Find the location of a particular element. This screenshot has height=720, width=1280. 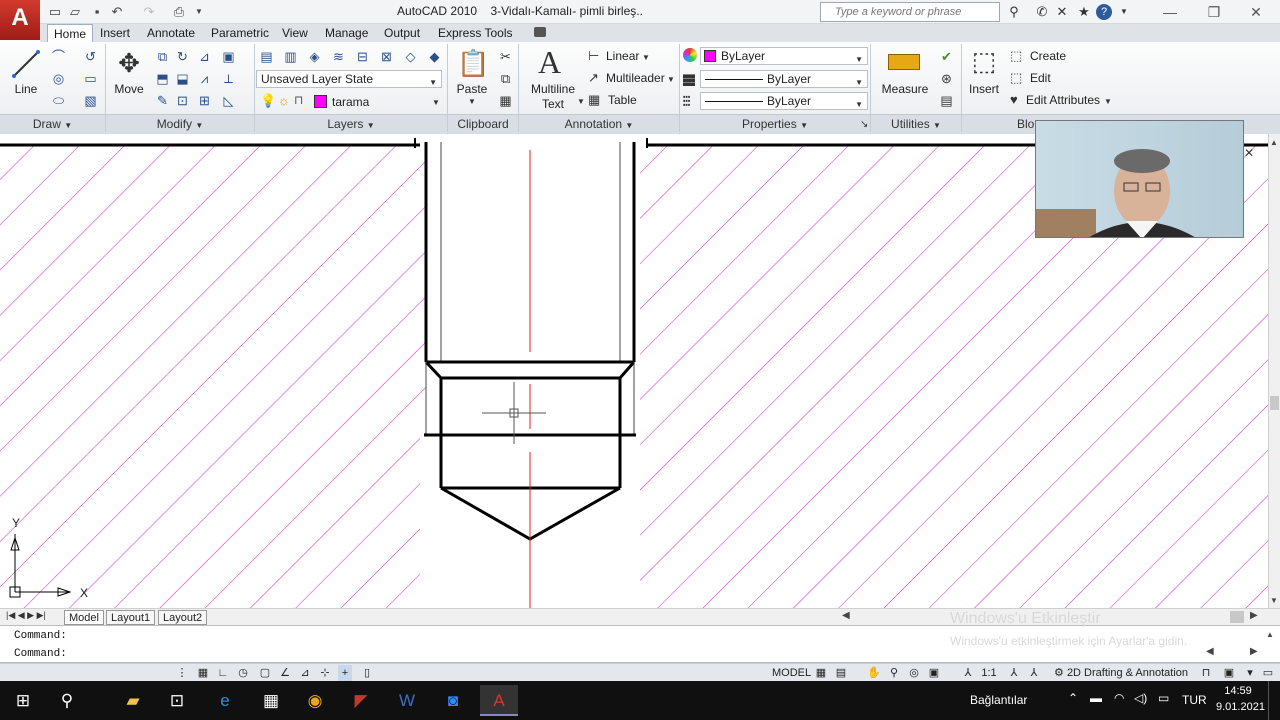

insert-block-icon: ⬚ is located at coordinates (984, 61).